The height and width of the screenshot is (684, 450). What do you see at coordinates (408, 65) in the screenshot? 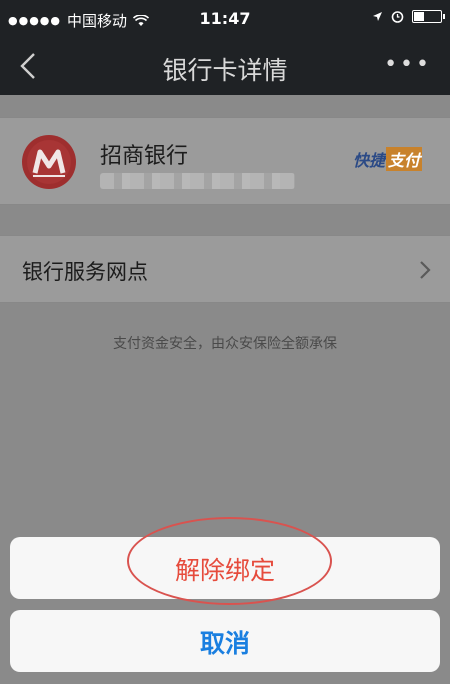
I see `more-options-icon: •••` at bounding box center [408, 65].